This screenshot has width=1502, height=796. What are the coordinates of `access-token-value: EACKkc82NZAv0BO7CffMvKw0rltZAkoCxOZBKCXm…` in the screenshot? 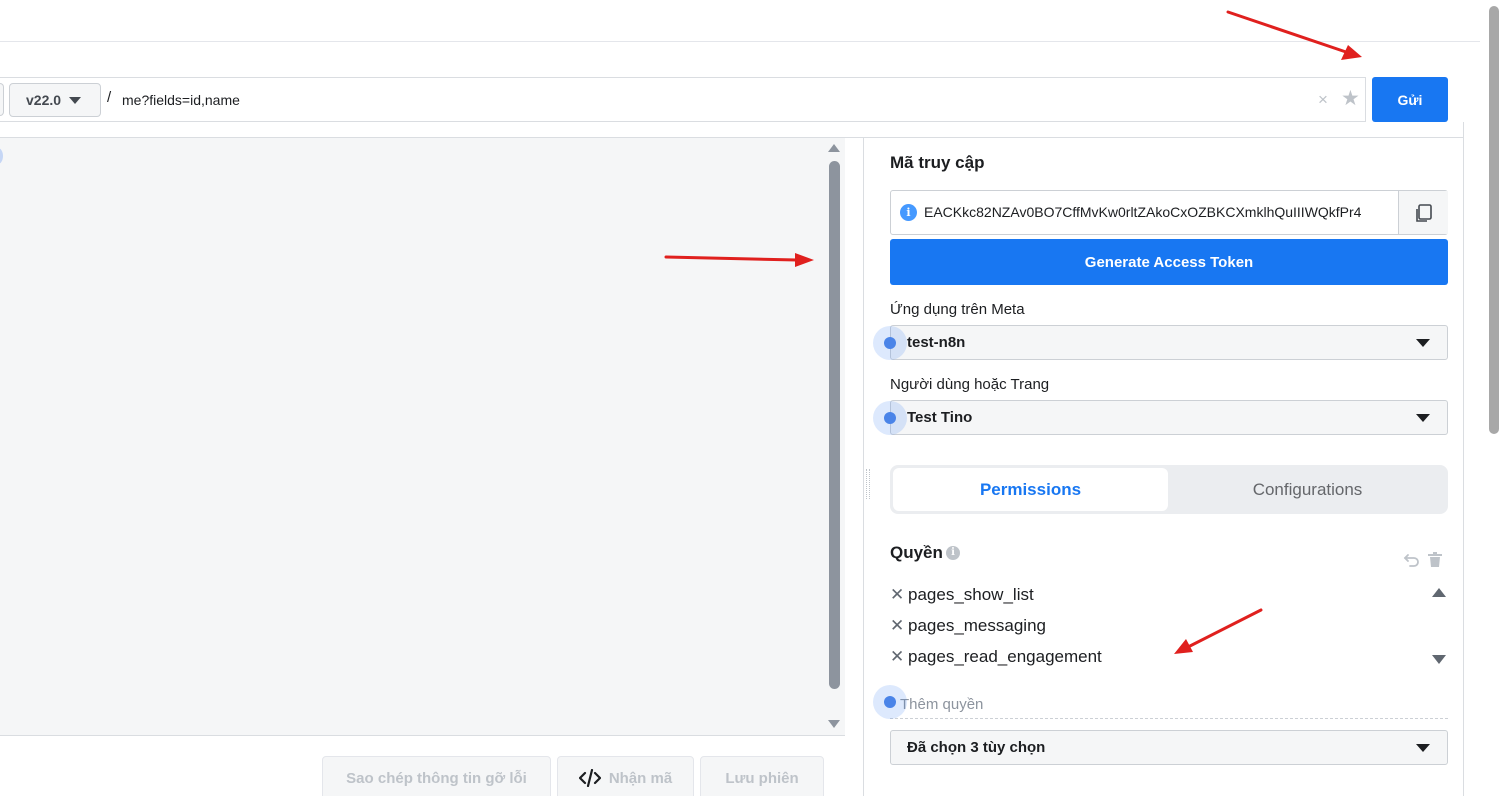 It's located at (1160, 212).